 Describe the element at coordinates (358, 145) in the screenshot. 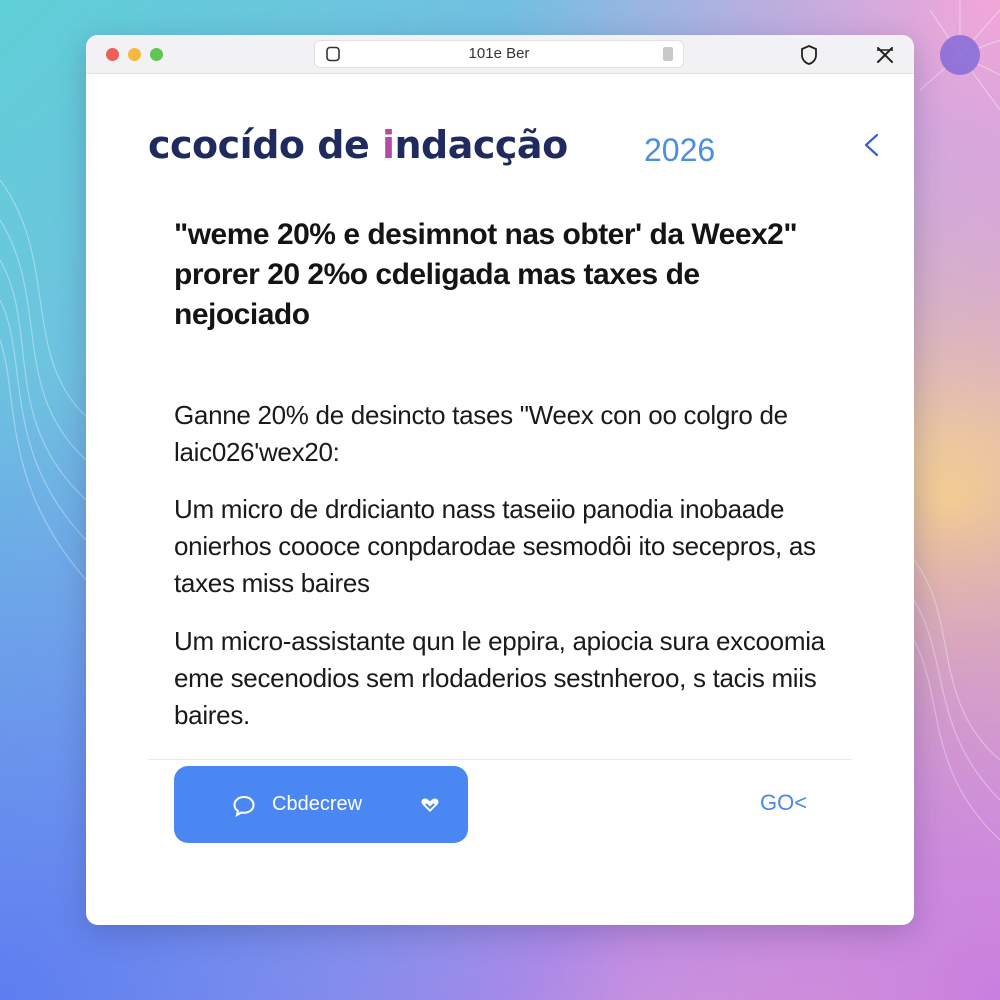

I see `page-title: ccocído de indacção` at that location.